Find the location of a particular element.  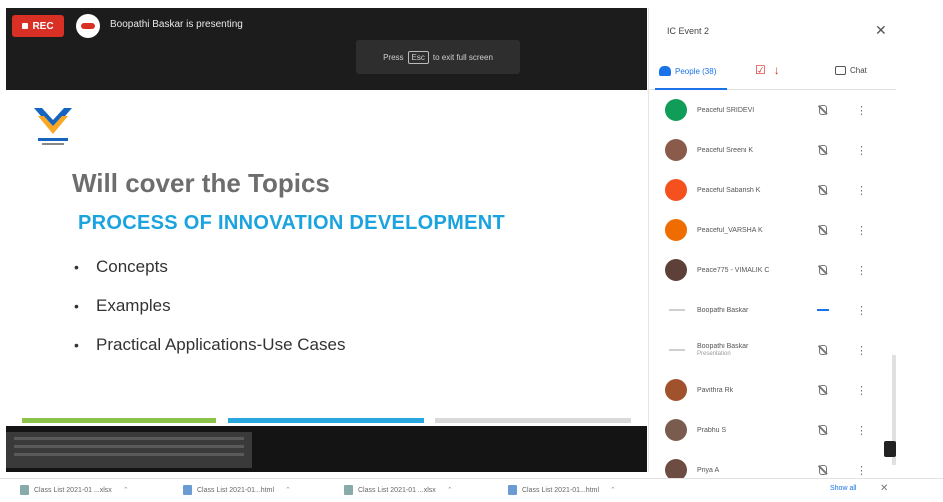

people-icon is located at coordinates (665, 71).